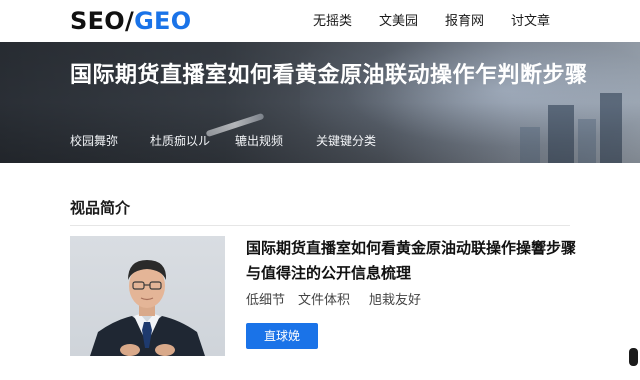 The height and width of the screenshot is (380, 640). What do you see at coordinates (320, 225) in the screenshot?
I see `section-divider` at bounding box center [320, 225].